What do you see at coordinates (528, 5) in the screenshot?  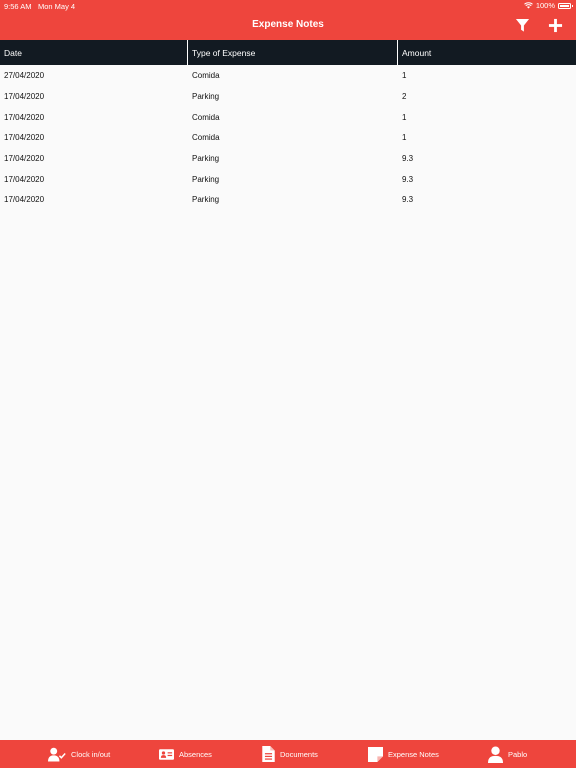 I see `wifi-icon` at bounding box center [528, 5].